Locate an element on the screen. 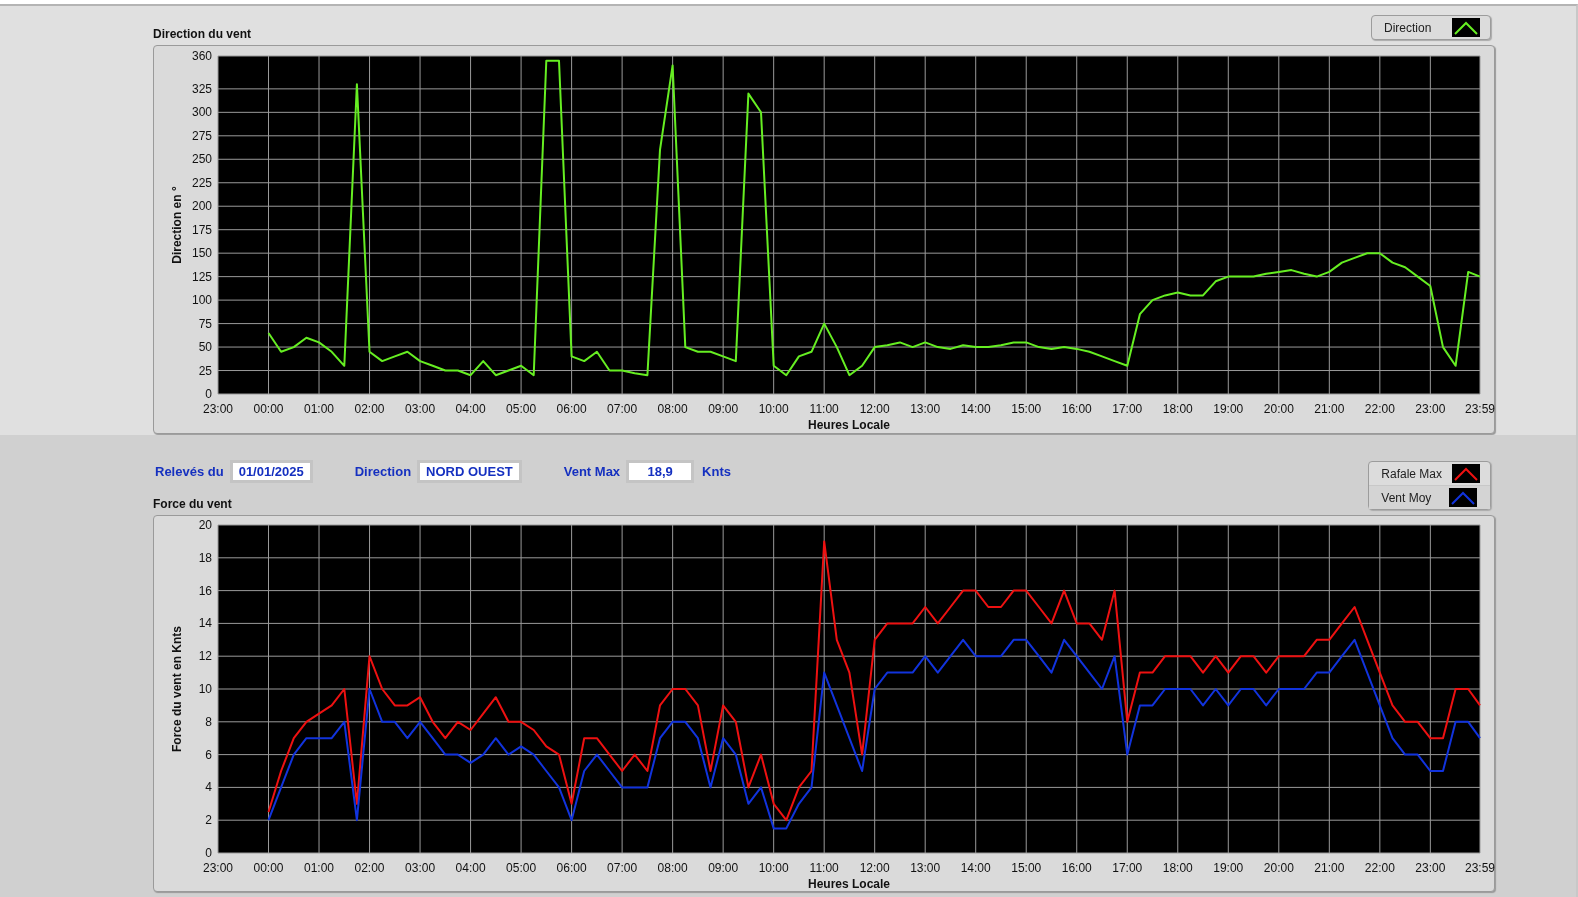 The width and height of the screenshot is (1578, 897). y-tick-label: 250 is located at coordinates (201, 159).